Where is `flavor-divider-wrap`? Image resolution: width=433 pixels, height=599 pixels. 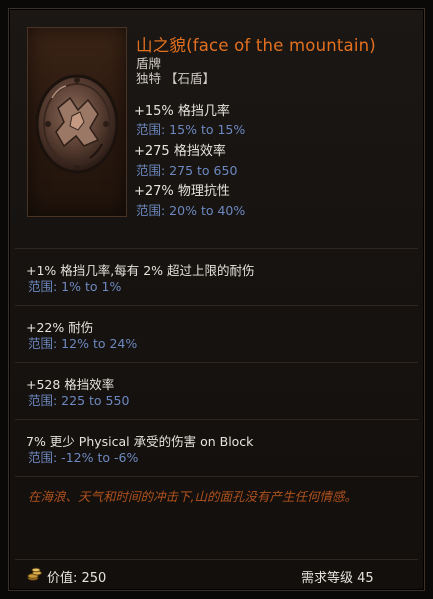
flavor-divider-wrap is located at coordinates (216, 477).